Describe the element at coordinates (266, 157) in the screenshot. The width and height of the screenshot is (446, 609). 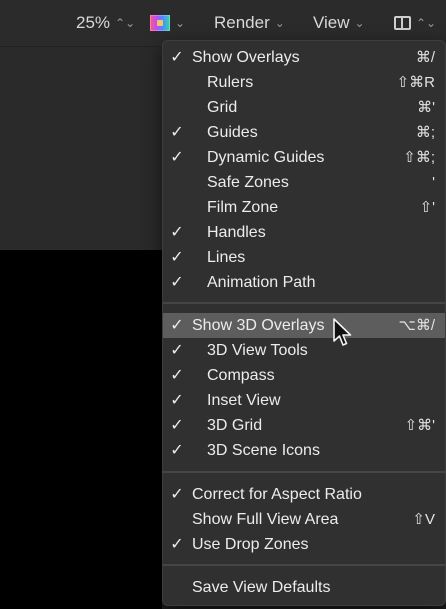
I see `menu-item-label: Dynamic Guides` at that location.